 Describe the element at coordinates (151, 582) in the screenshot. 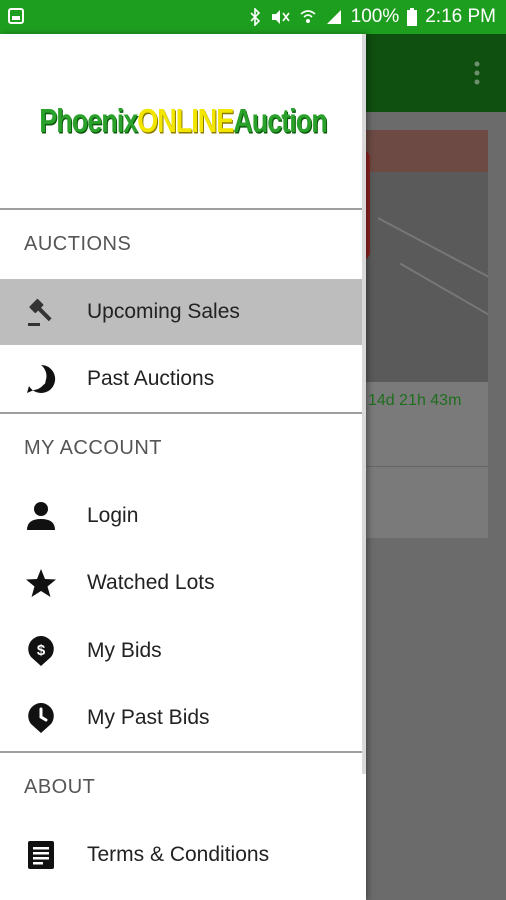

I see `drawer-item-label: Watched Lots` at that location.